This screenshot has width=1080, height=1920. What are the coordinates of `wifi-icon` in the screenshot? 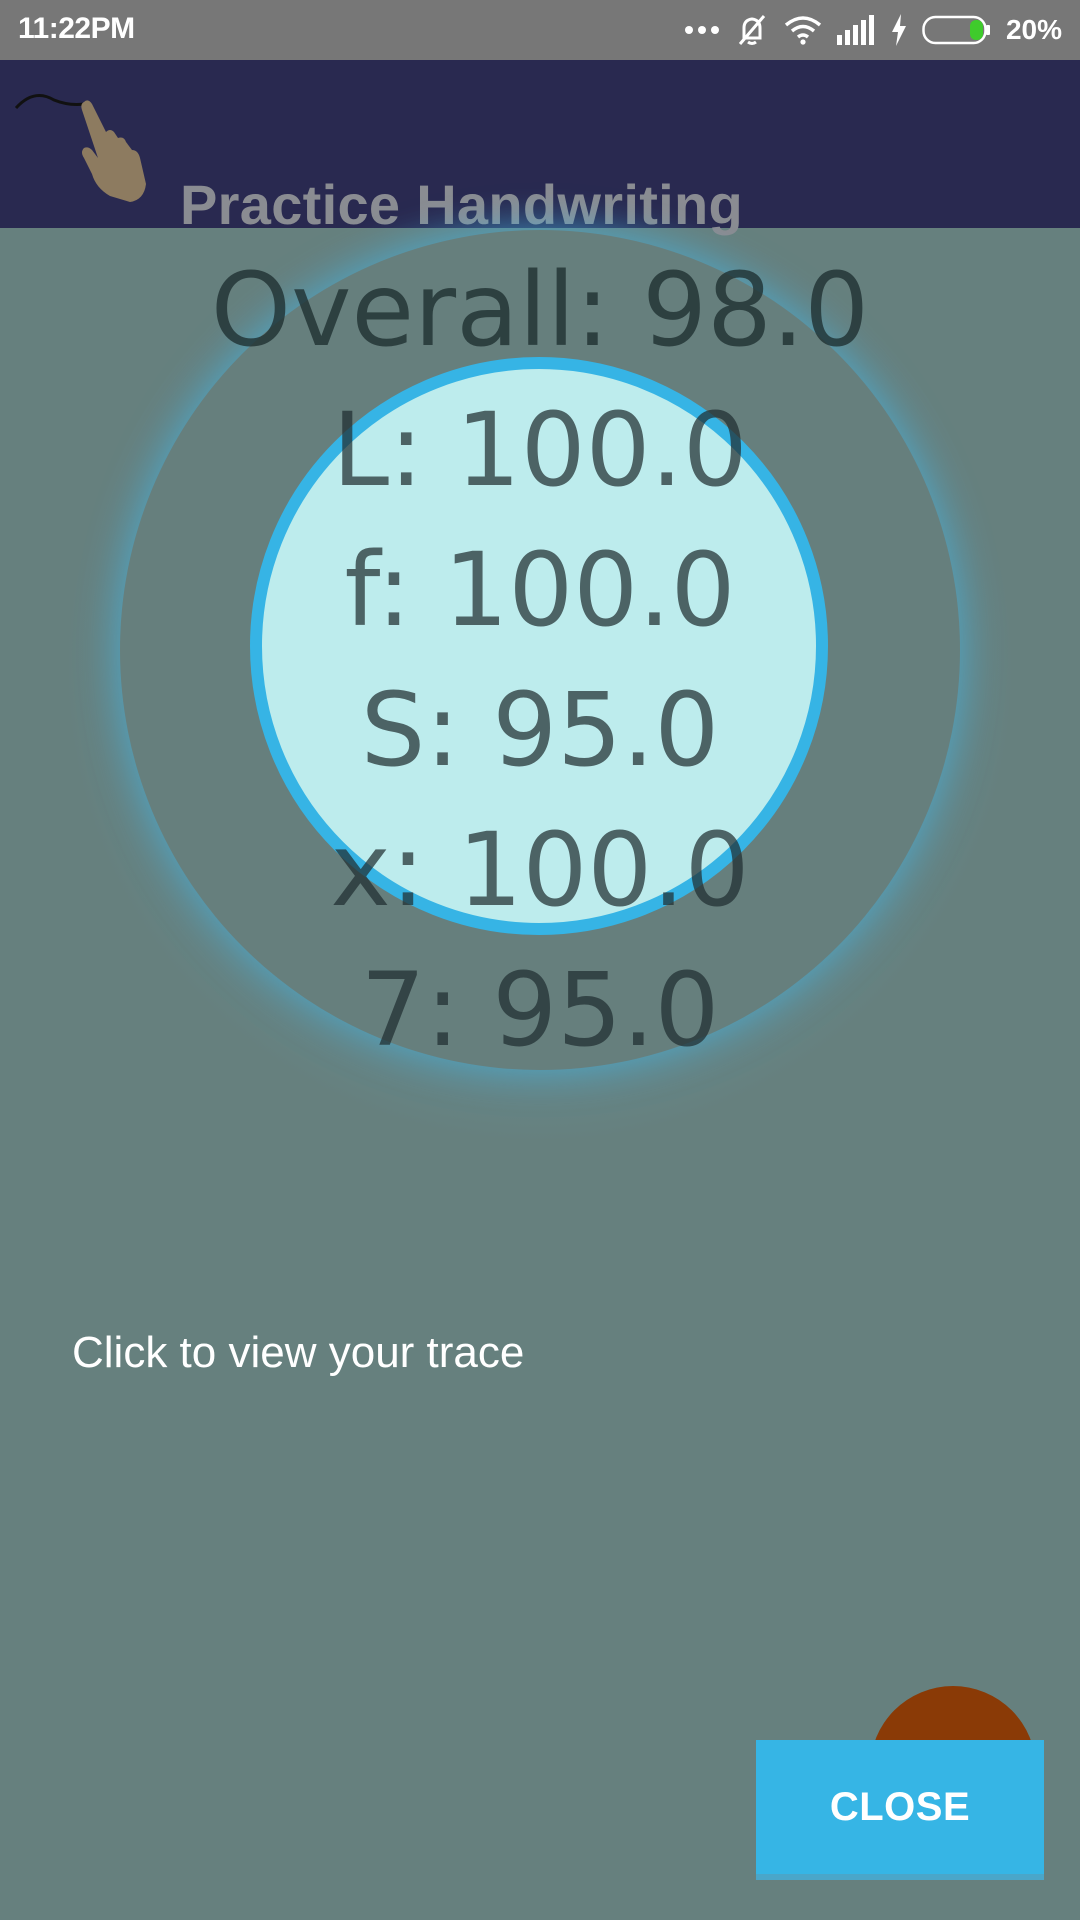 It's located at (803, 30).